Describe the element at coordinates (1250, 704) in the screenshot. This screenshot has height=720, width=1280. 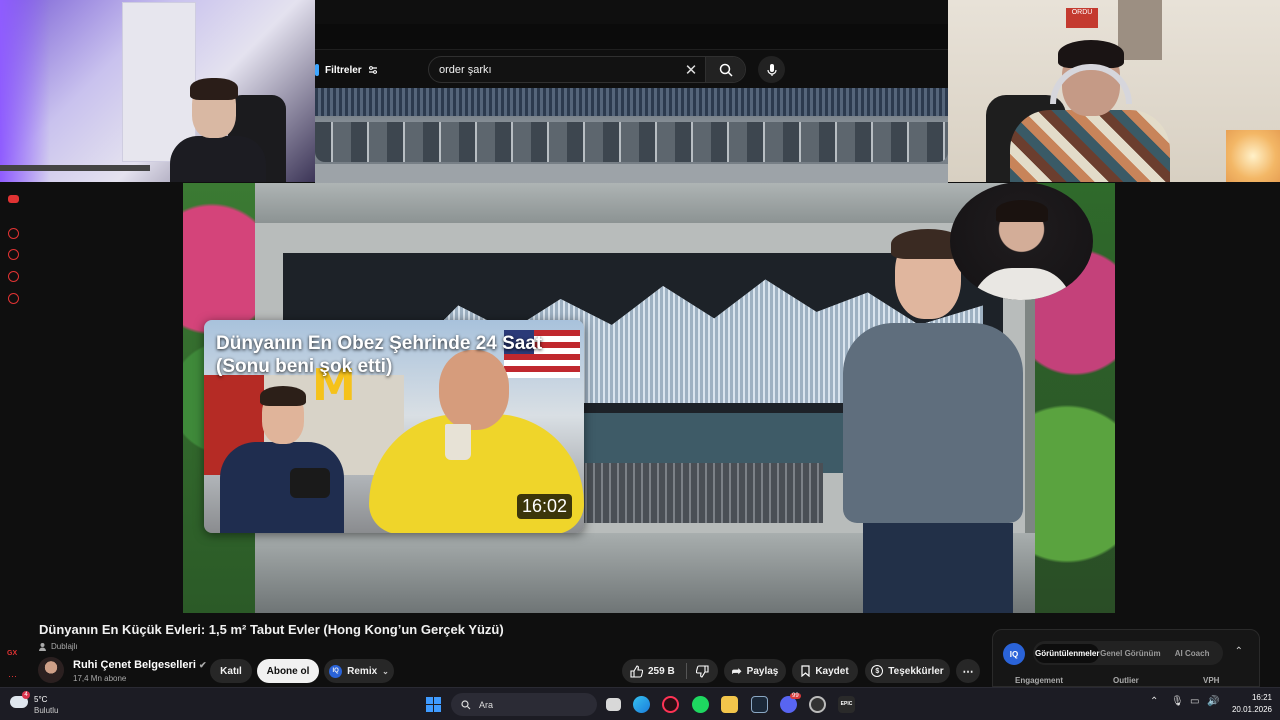
I see `clock: 16:21 20.01.2026` at that location.